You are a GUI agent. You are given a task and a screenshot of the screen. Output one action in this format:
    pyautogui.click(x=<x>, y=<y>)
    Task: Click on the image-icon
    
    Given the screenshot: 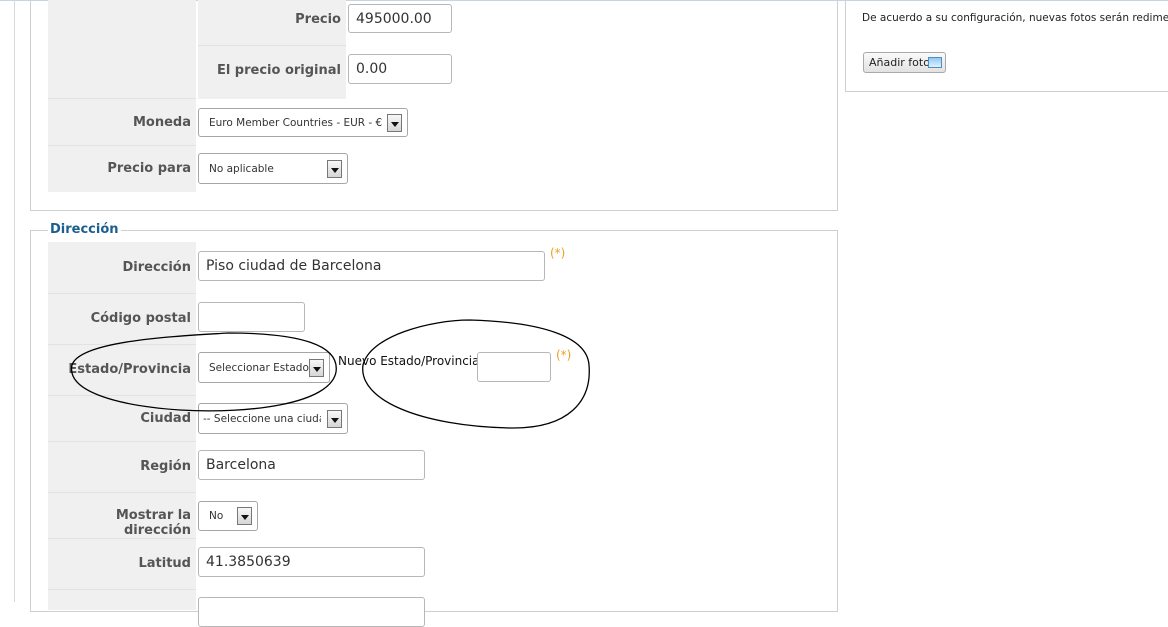 What is the action you would take?
    pyautogui.click(x=935, y=62)
    